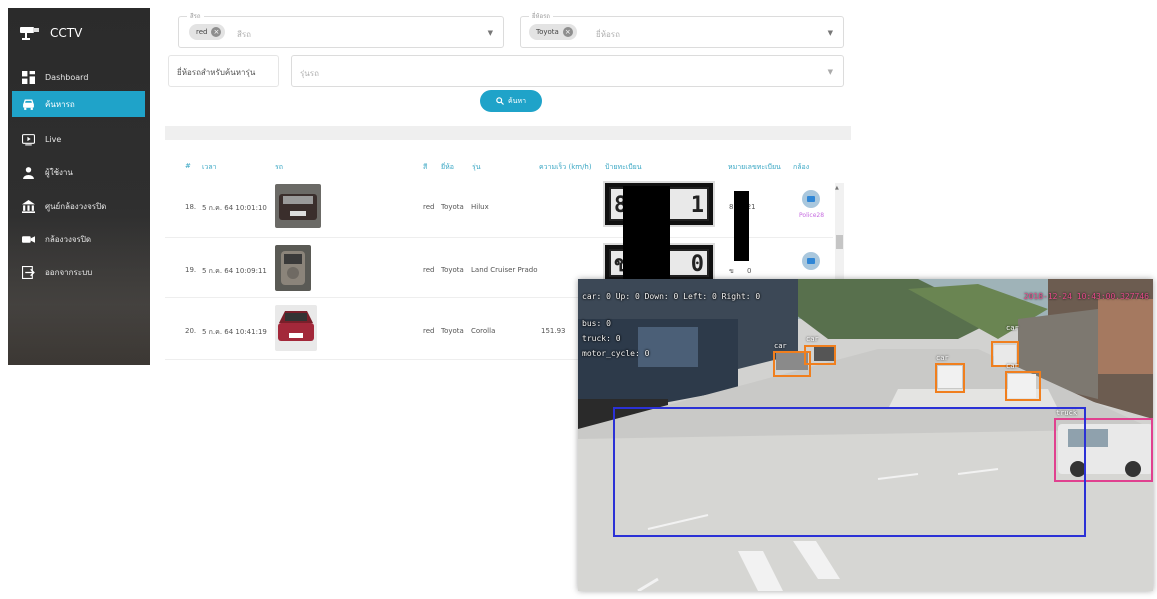 The image size is (1157, 599). What do you see at coordinates (66, 33) in the screenshot?
I see `app-title: CCTV` at bounding box center [66, 33].